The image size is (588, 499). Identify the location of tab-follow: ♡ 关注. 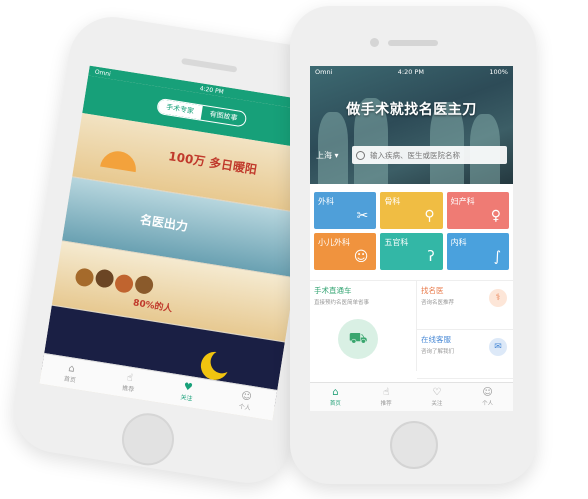
(437, 397).